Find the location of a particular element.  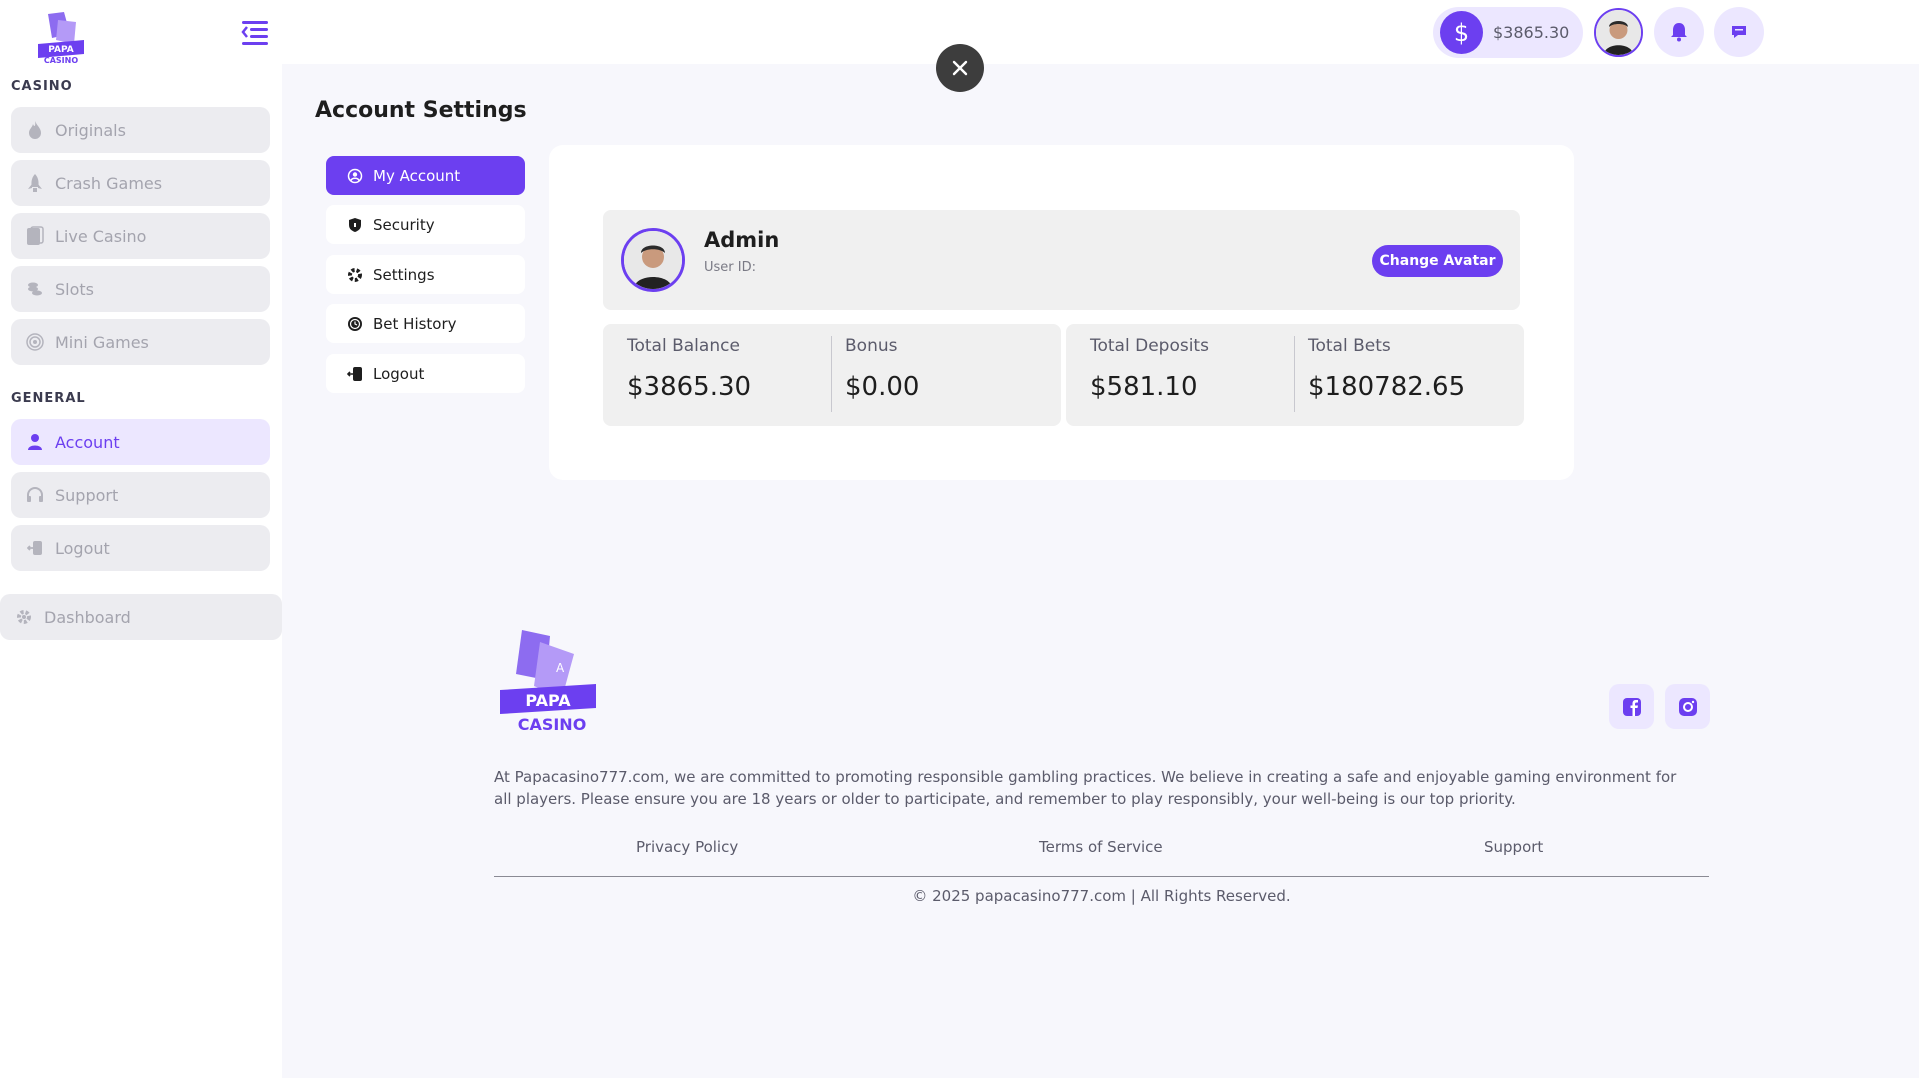

sidebar-item-label: Live Casino is located at coordinates (101, 236).